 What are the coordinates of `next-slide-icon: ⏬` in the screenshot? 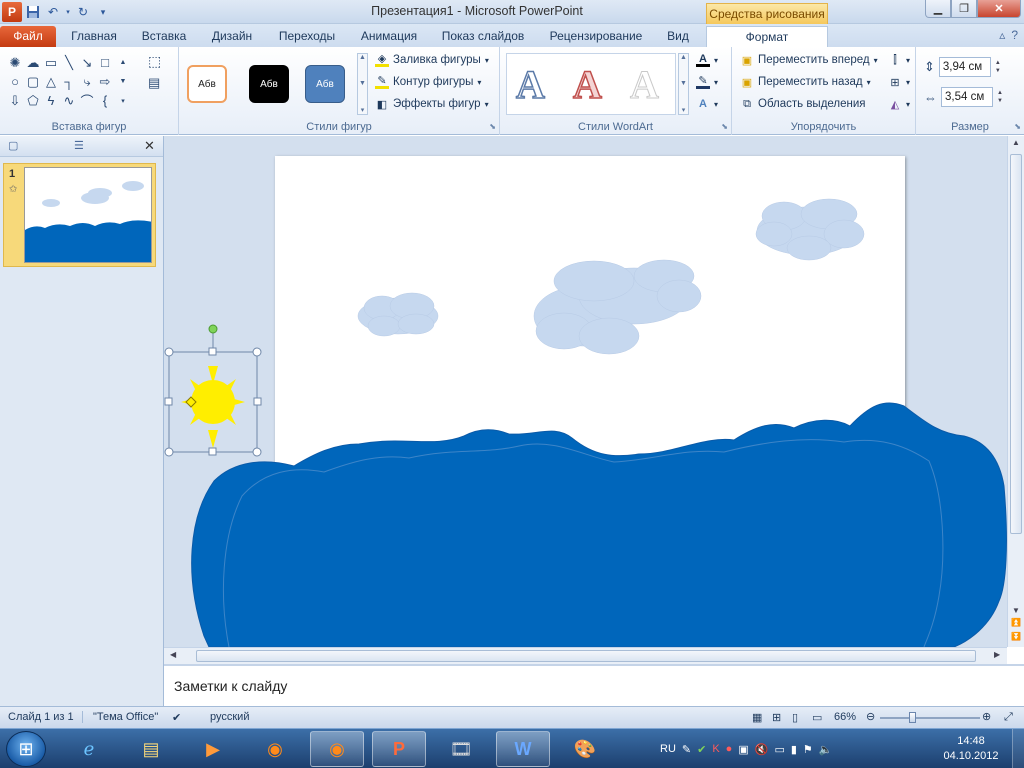 It's located at (1016, 636).